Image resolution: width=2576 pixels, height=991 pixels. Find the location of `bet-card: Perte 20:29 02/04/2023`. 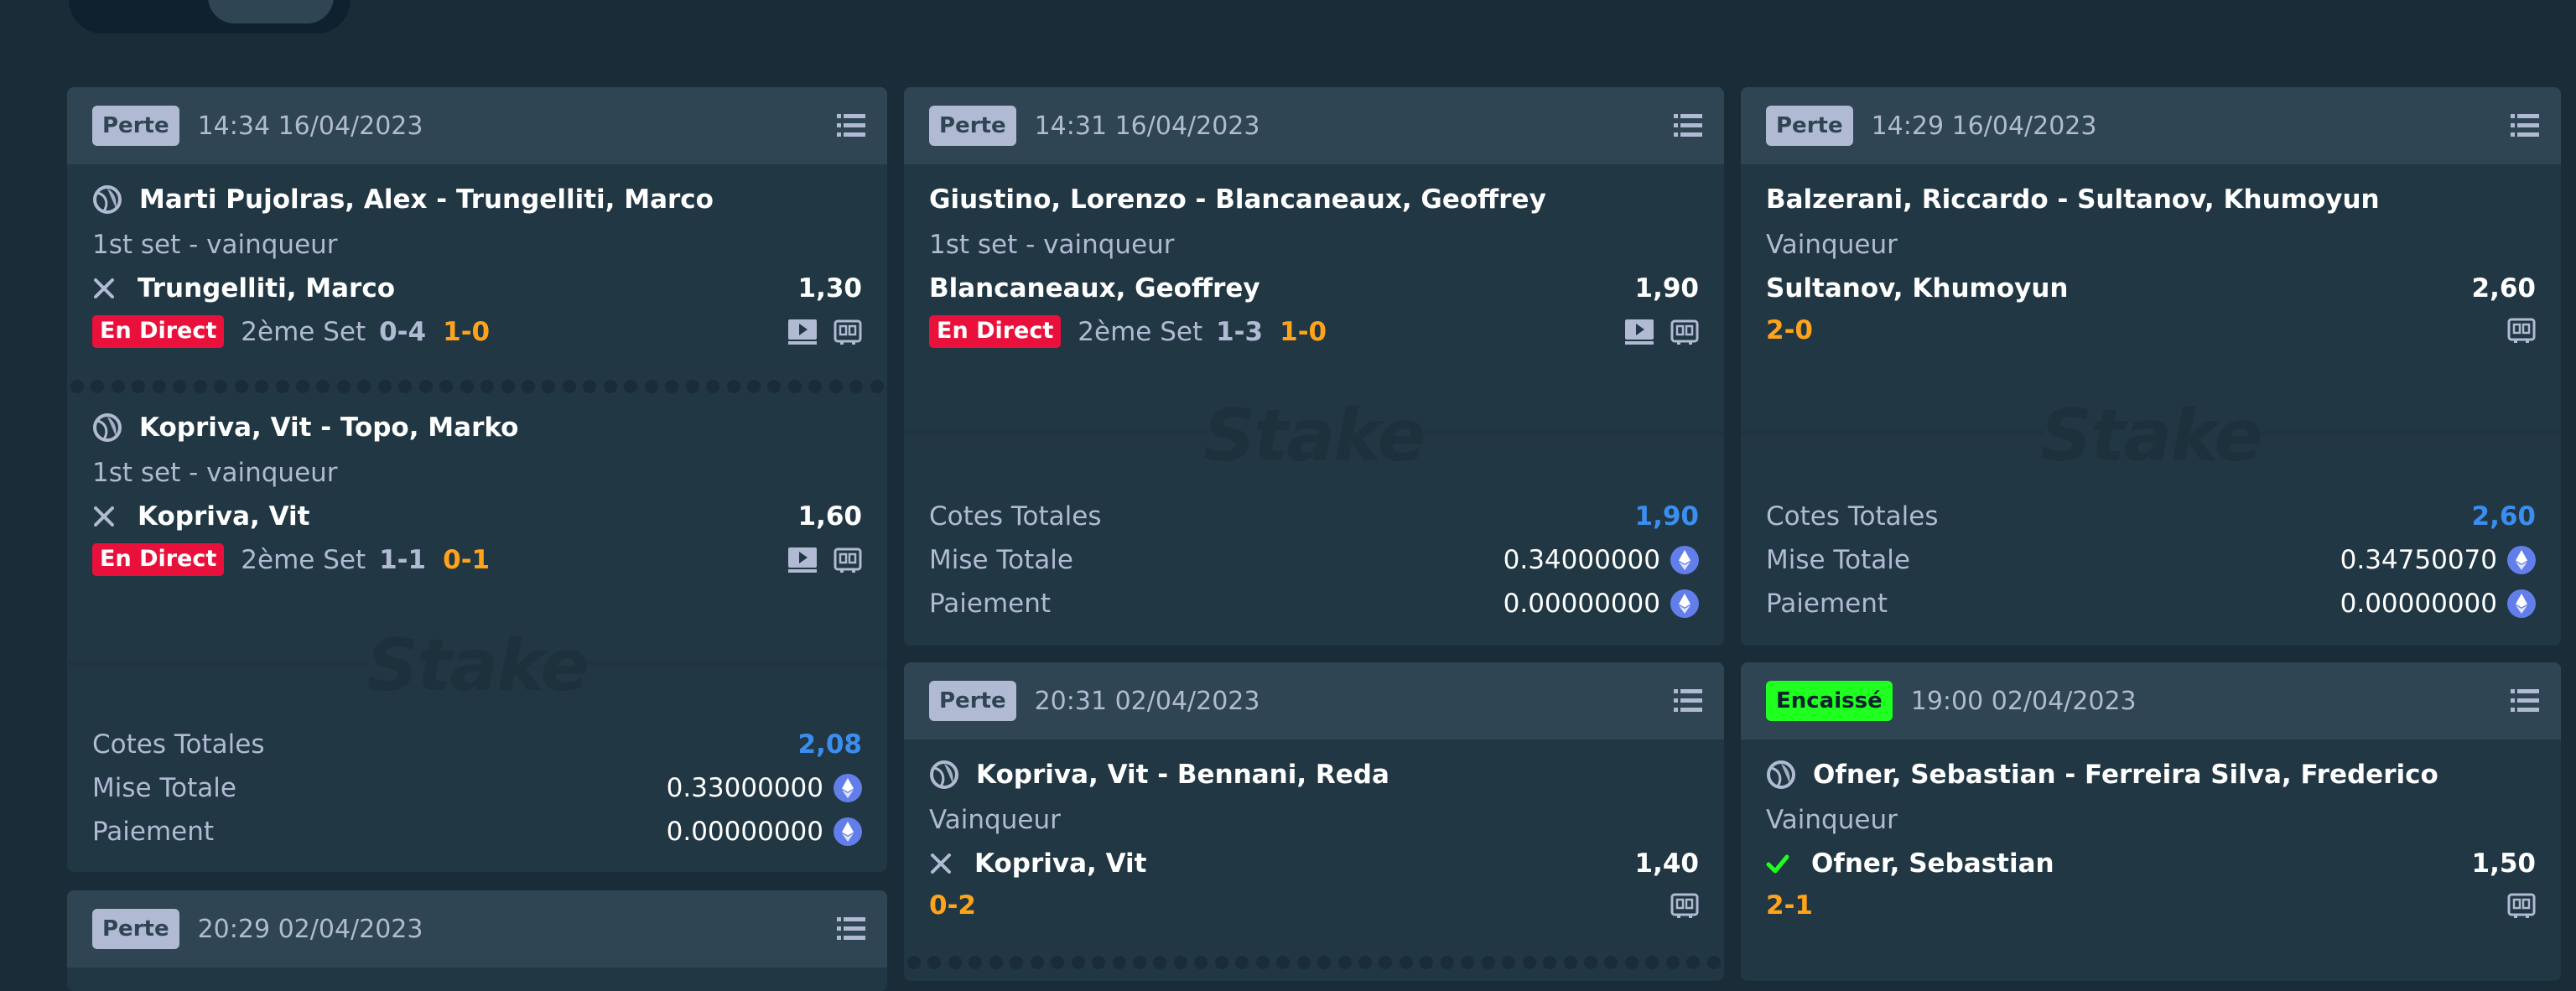

bet-card: Perte 20:29 02/04/2023 is located at coordinates (477, 940).